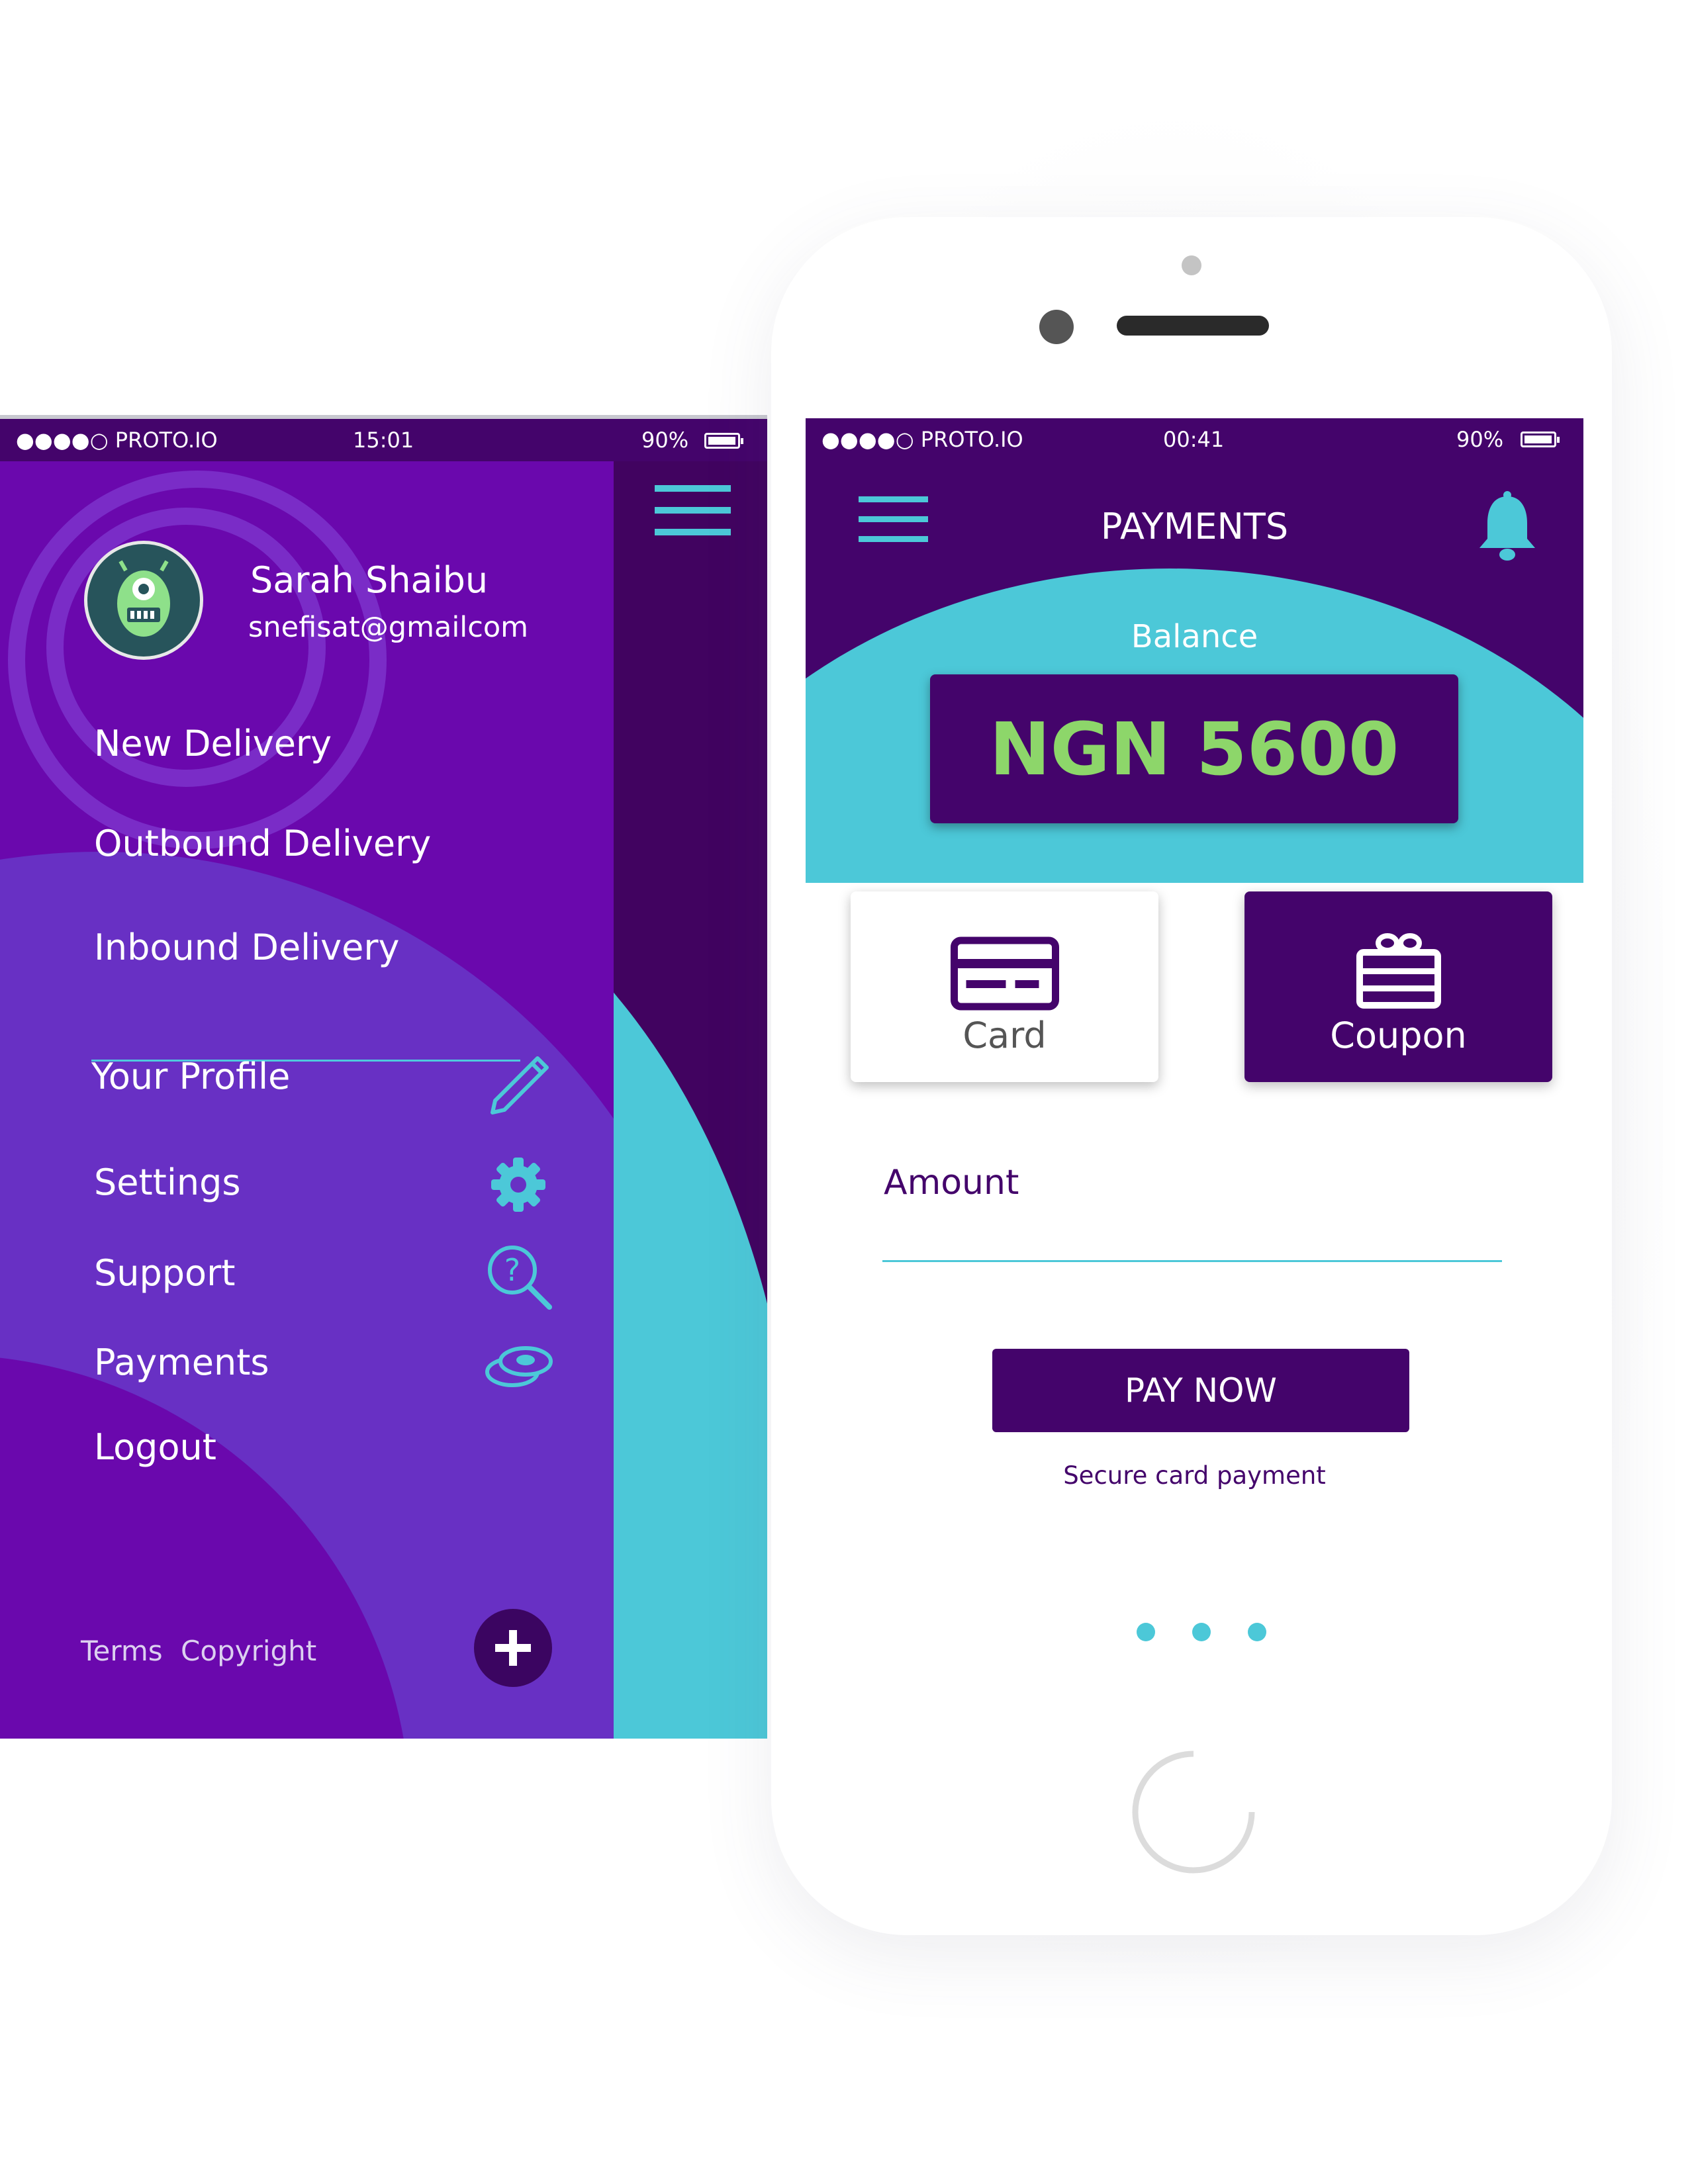  I want to click on user-email: snefisat@gmailcom, so click(388, 627).